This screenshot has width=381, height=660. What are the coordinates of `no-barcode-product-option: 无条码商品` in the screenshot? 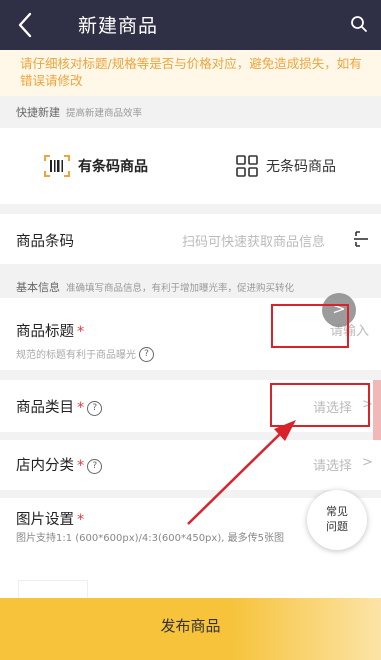 It's located at (286, 166).